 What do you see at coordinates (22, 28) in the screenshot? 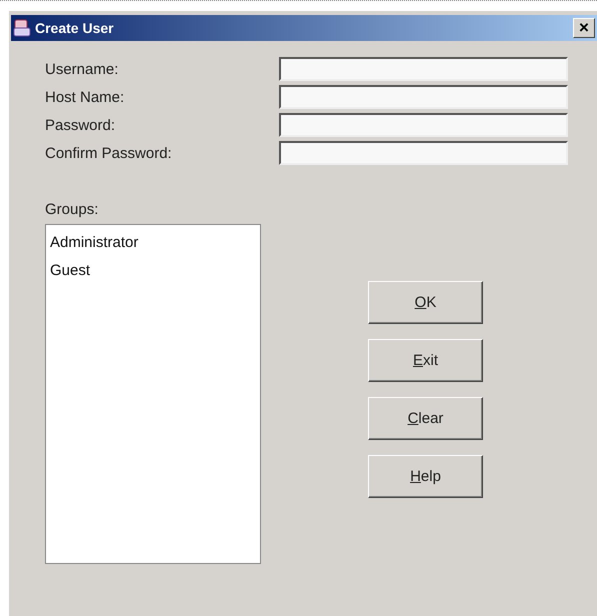
I see `app-icon` at bounding box center [22, 28].